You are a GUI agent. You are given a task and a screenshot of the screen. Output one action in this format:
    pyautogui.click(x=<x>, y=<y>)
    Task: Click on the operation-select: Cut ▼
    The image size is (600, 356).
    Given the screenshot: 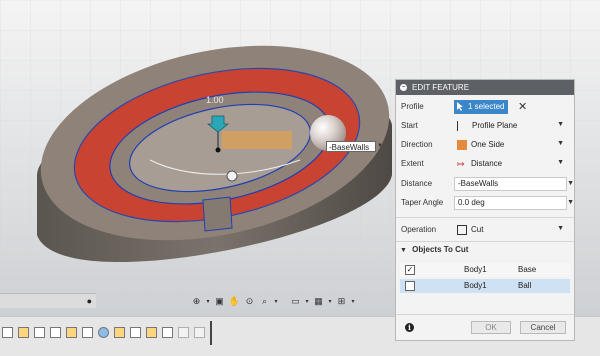 What is the action you would take?
    pyautogui.click(x=510, y=230)
    